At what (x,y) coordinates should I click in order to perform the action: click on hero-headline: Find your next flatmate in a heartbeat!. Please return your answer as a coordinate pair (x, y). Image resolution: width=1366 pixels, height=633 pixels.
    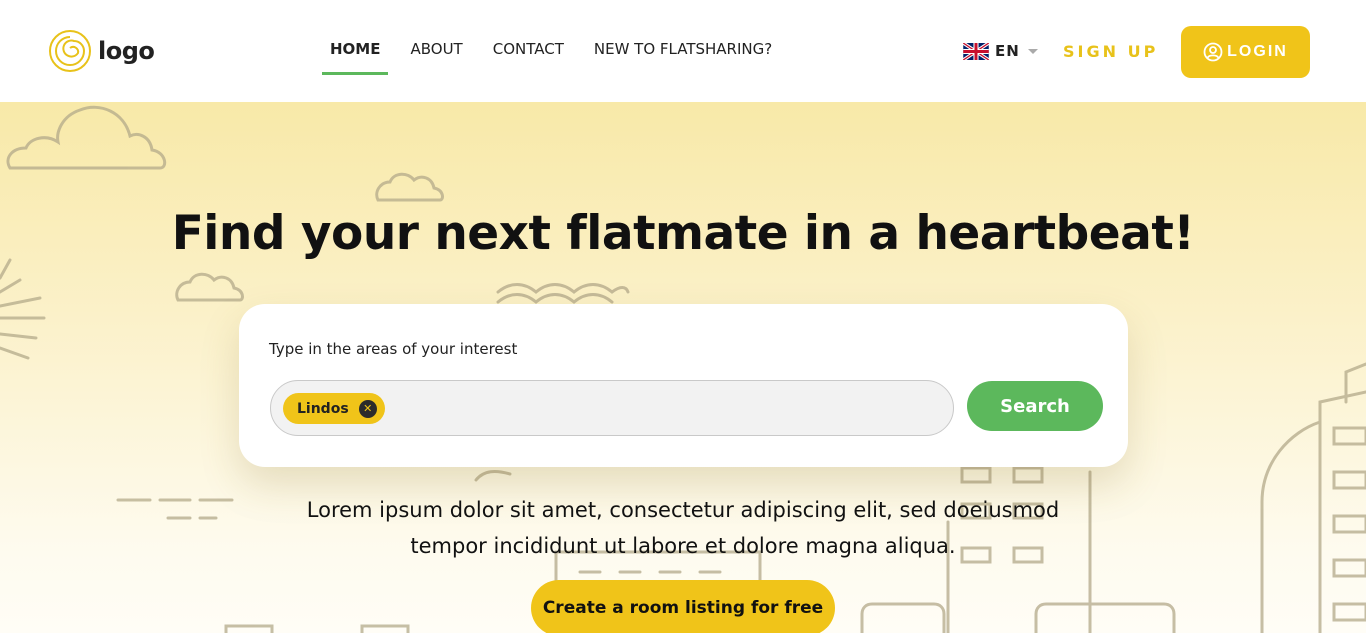
    Looking at the image, I should click on (683, 233).